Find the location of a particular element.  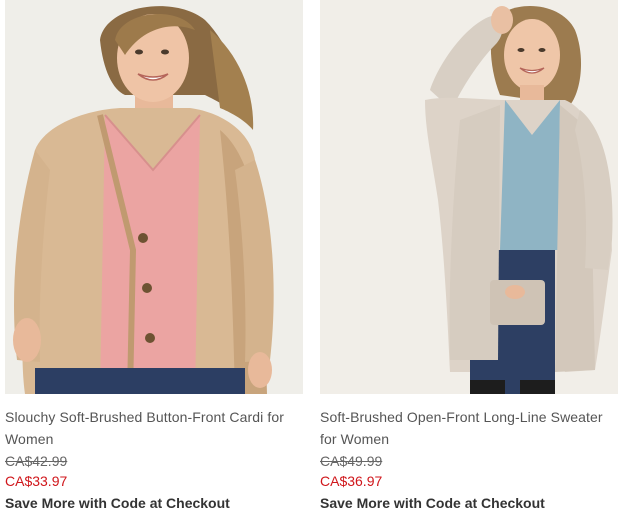

original-price: CA$42.99 is located at coordinates (36, 461).